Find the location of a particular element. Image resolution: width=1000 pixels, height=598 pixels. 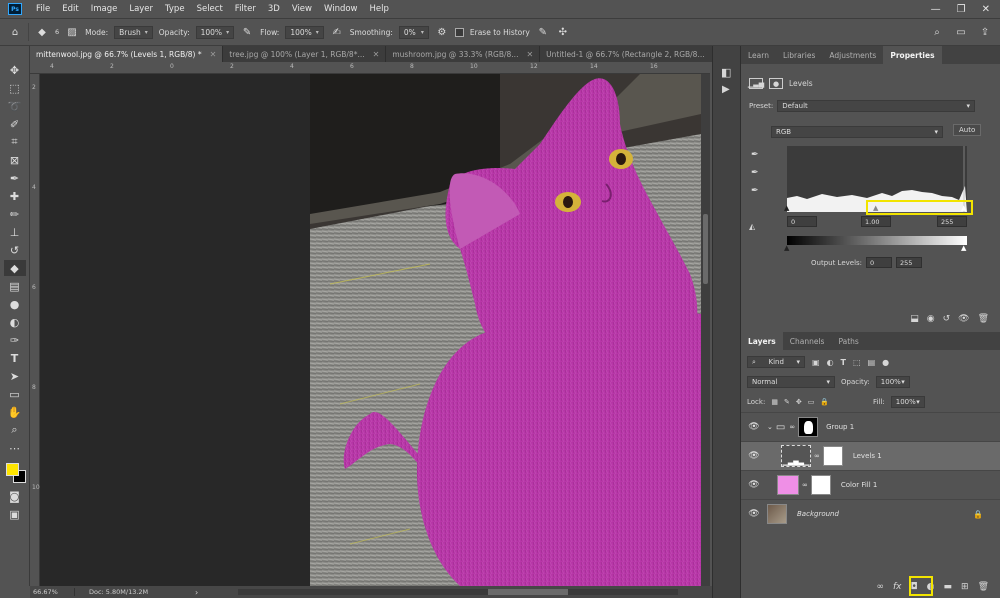

black-point-eyedropper-icon: ✒ is located at coordinates (755, 155).